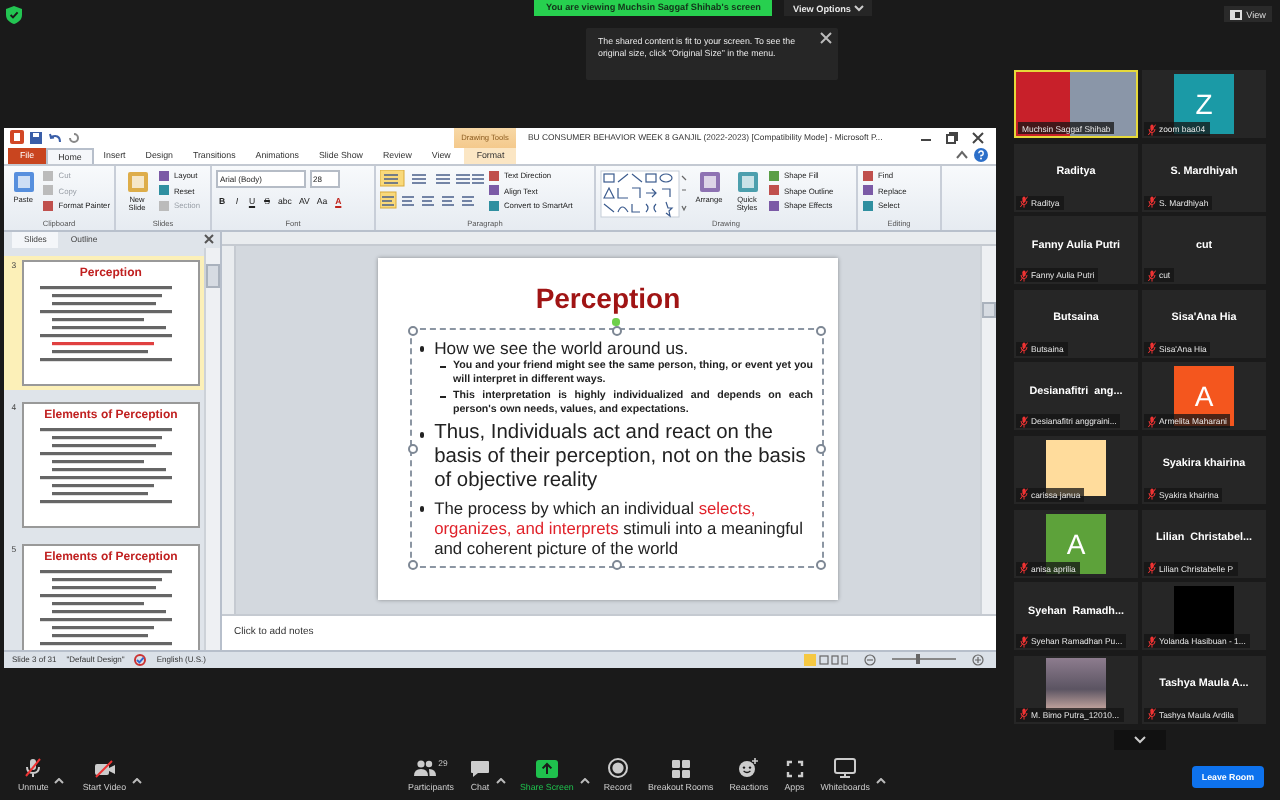  Describe the element at coordinates (14, 15) in the screenshot. I see `shield-icon` at that location.